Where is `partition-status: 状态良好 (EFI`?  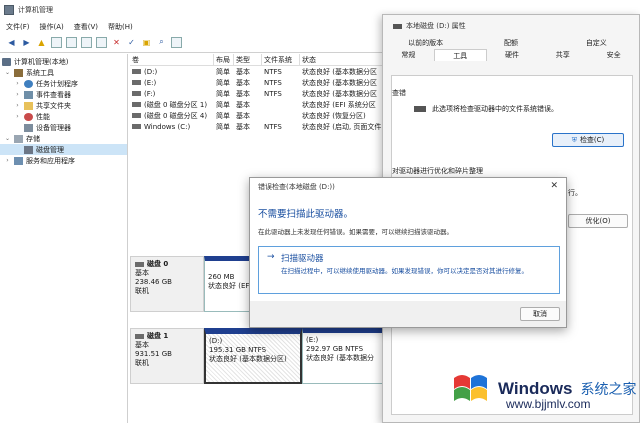 partition-status: 状态良好 (EFI is located at coordinates (229, 286).